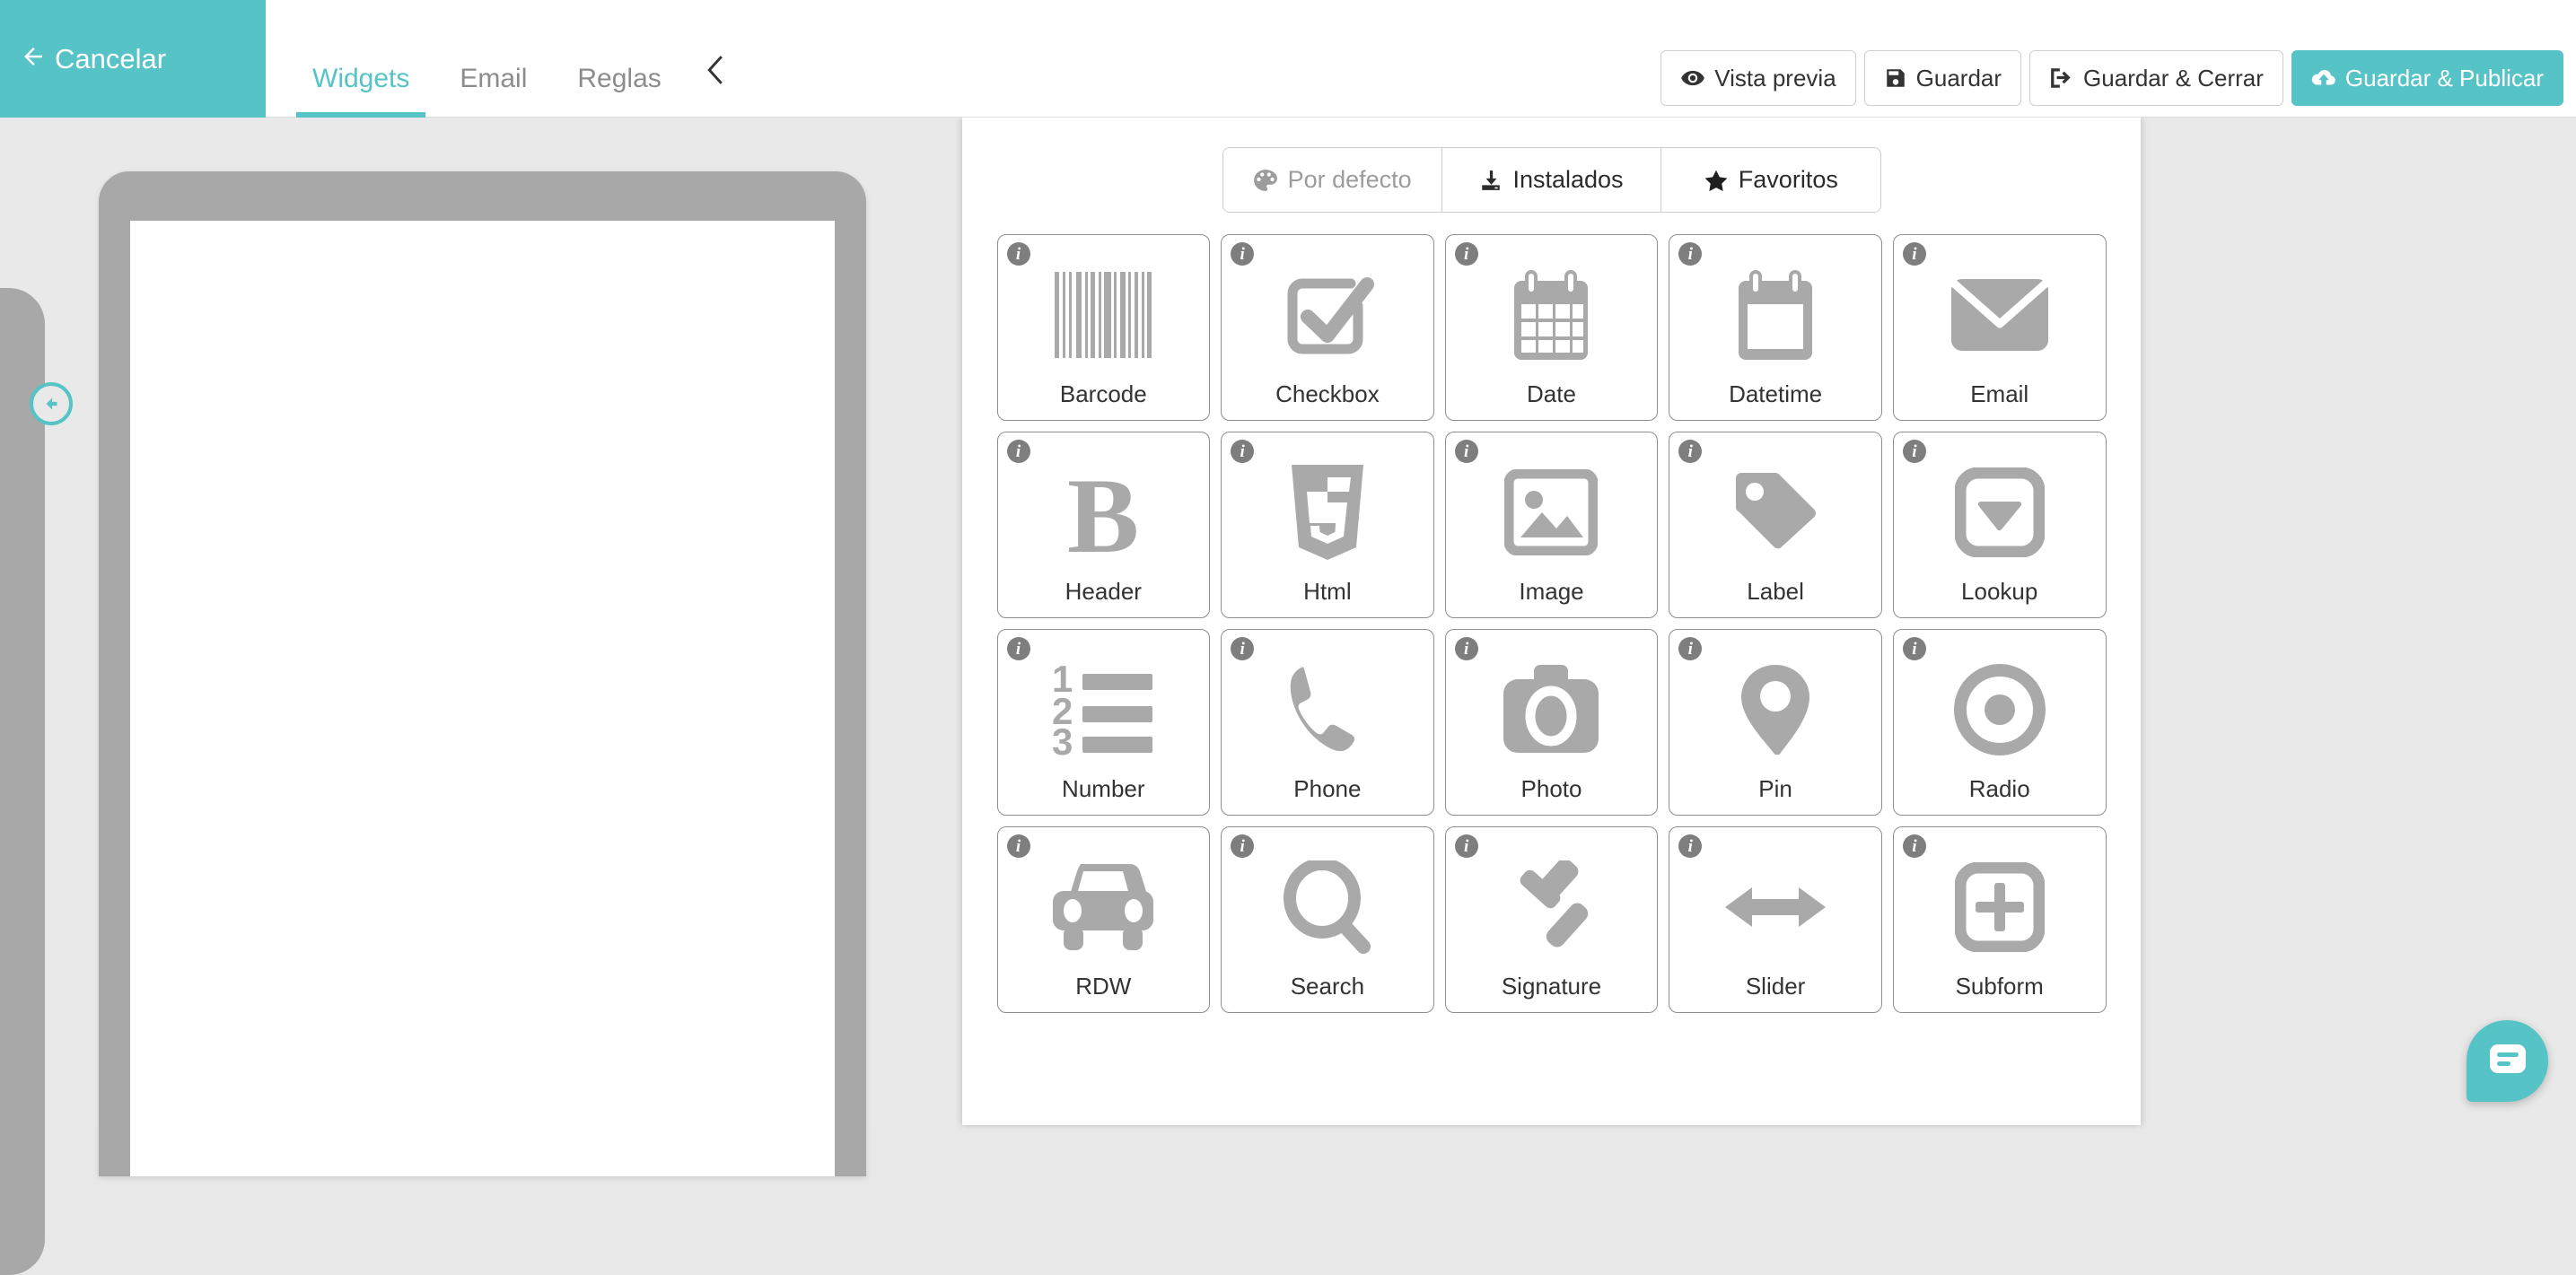 The image size is (2576, 1275). What do you see at coordinates (1103, 722) in the screenshot?
I see `widget-card-number: i 123 Number` at bounding box center [1103, 722].